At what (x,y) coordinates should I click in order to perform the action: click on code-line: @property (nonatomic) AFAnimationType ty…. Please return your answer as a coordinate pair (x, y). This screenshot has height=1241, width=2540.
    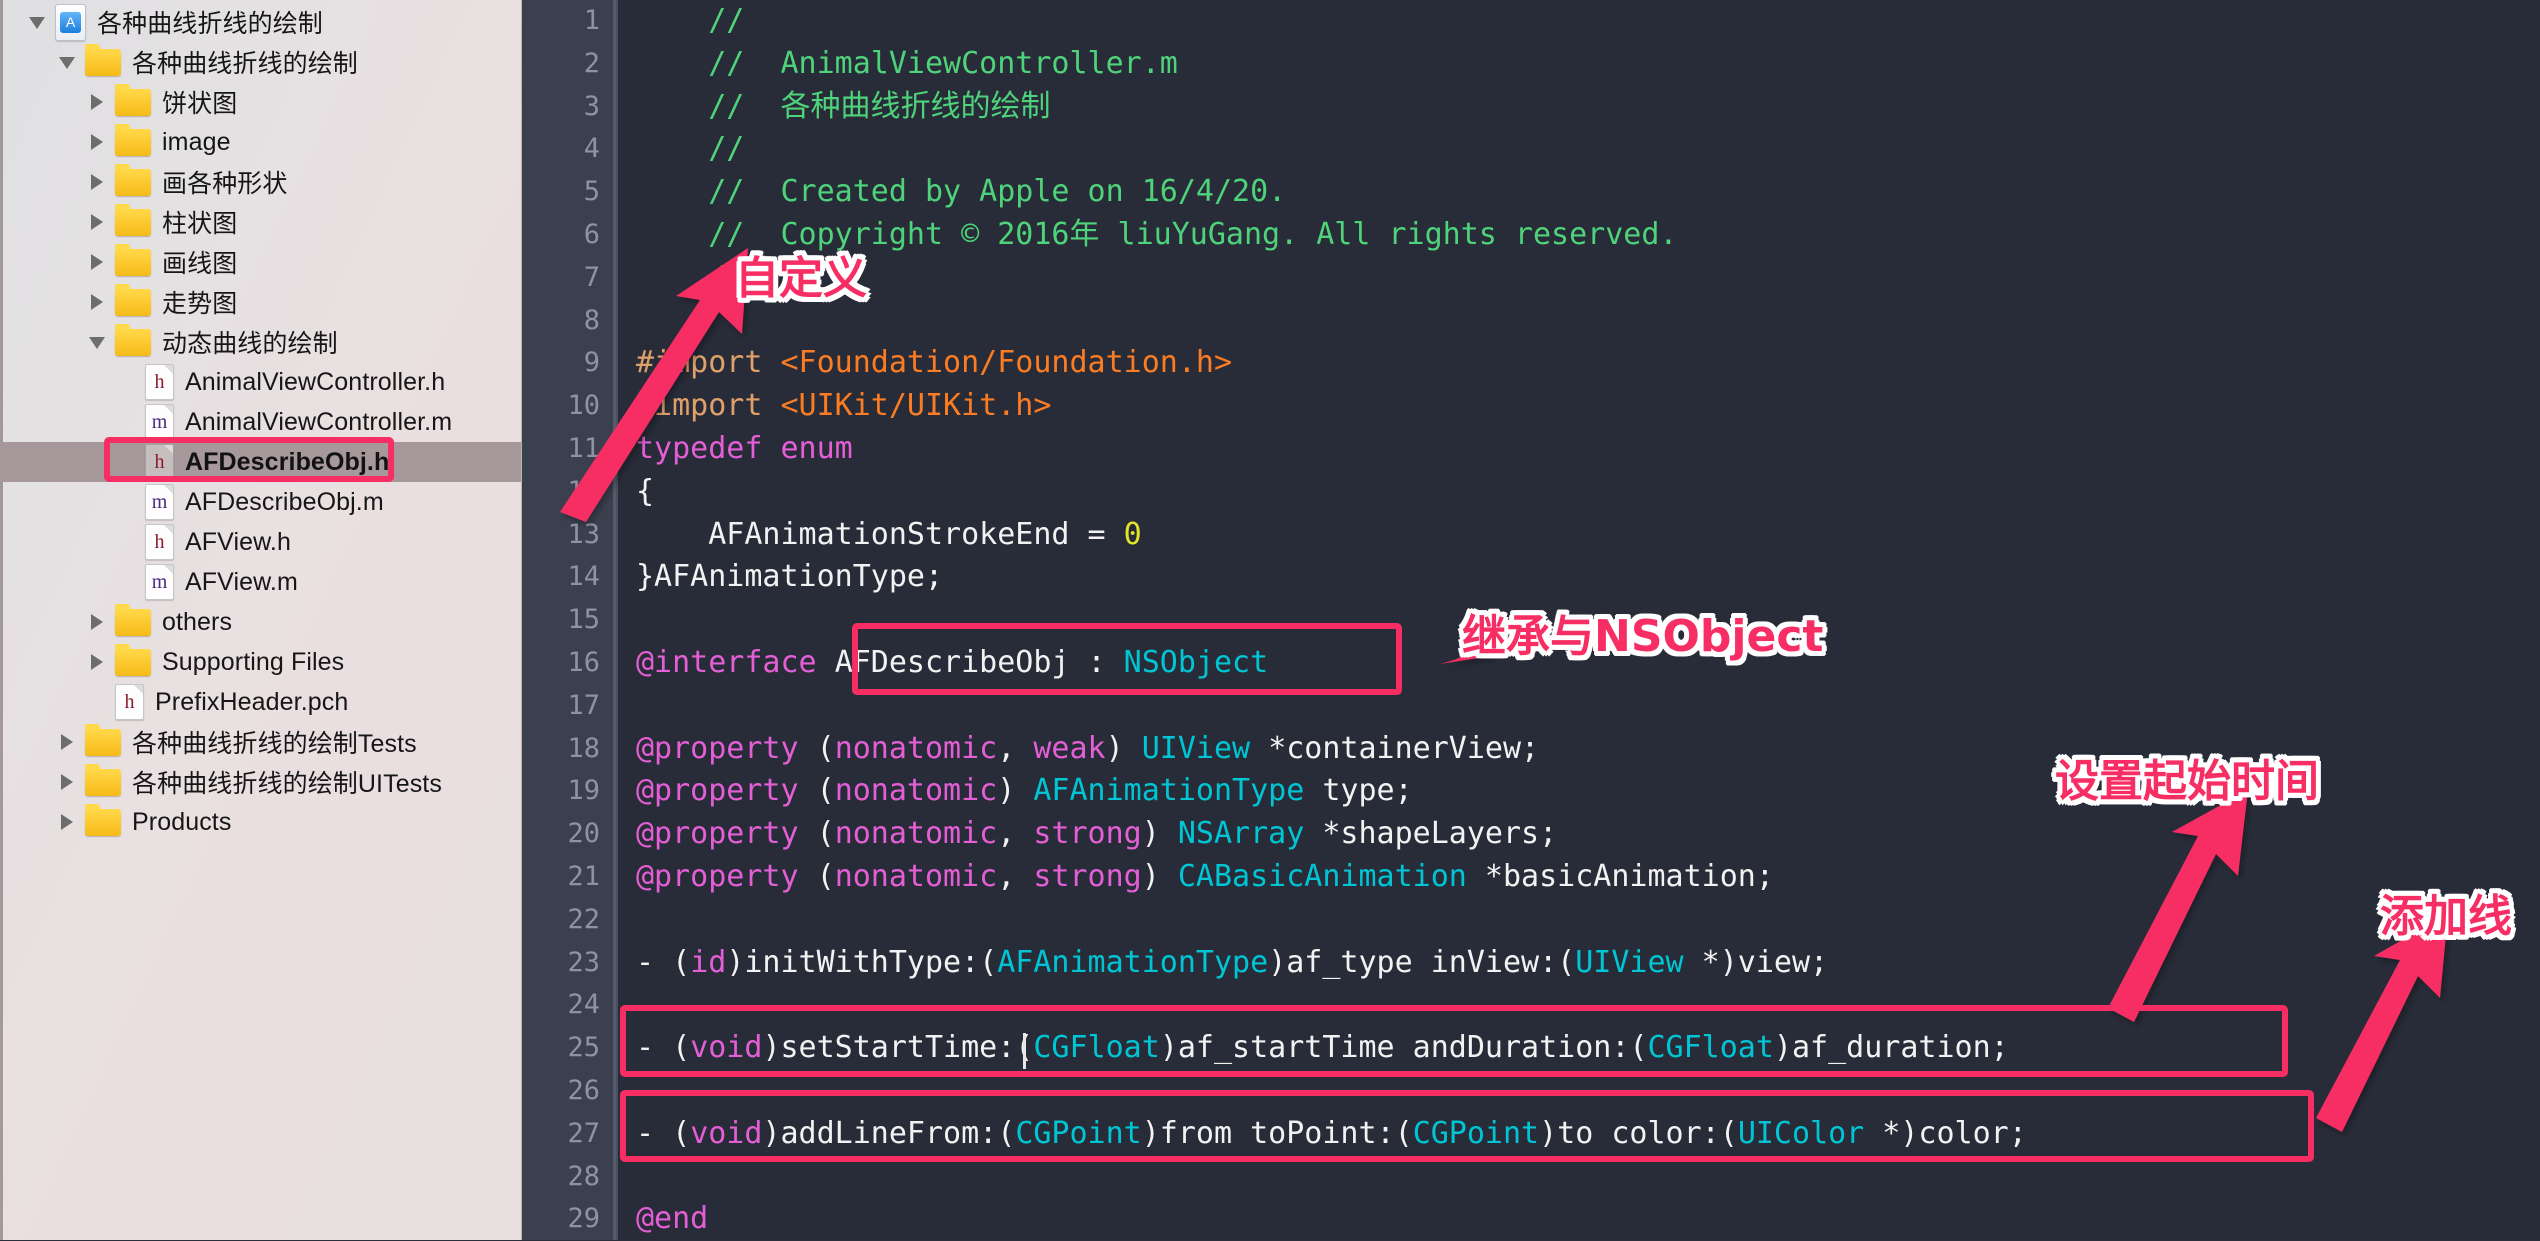
    Looking at the image, I should click on (1588, 791).